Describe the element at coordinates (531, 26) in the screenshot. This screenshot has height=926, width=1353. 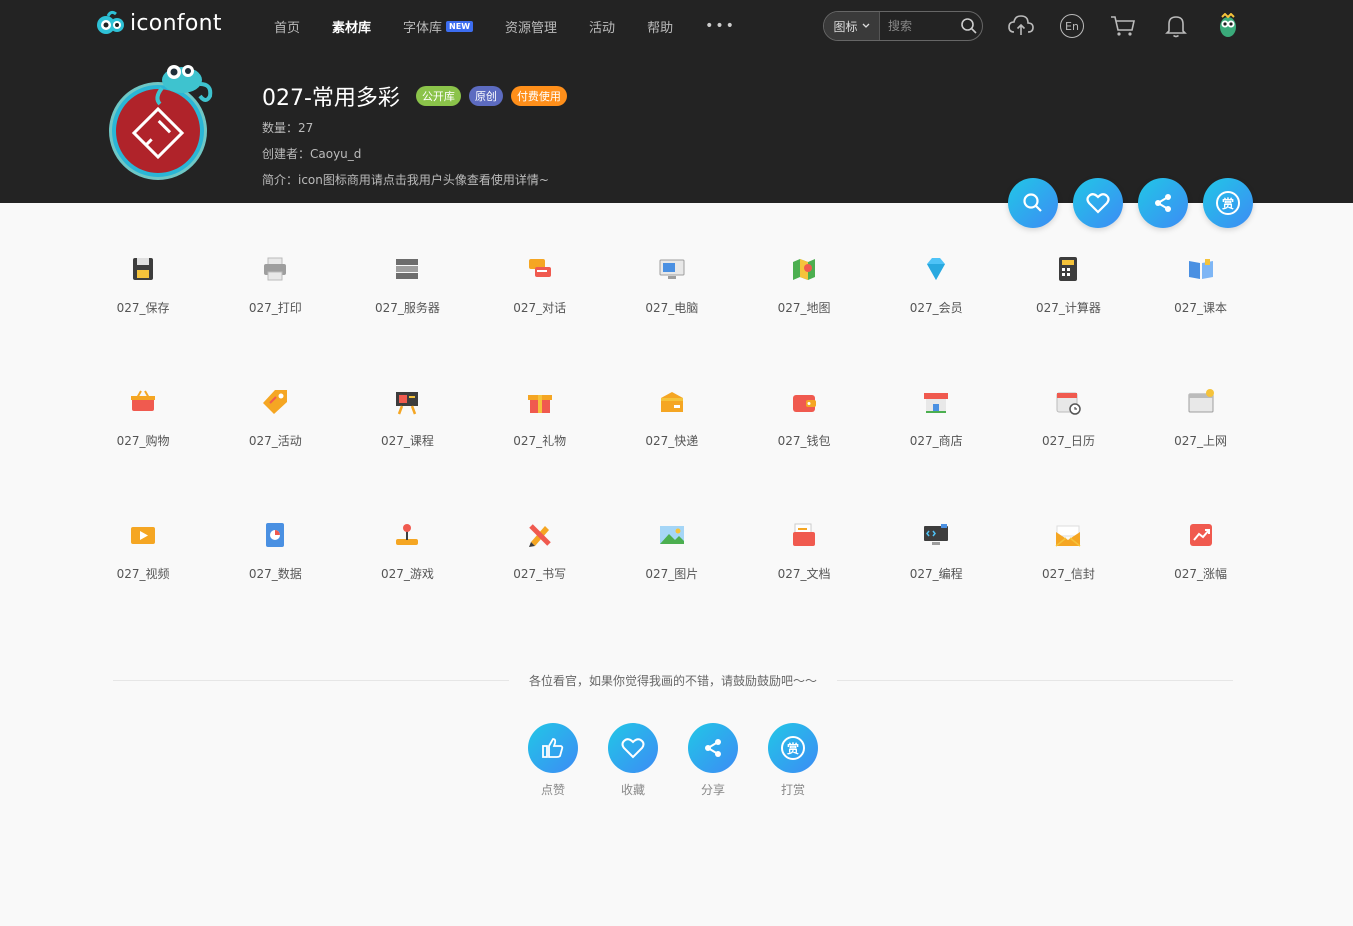
I see `nav-resource-manage: 资源管理` at that location.